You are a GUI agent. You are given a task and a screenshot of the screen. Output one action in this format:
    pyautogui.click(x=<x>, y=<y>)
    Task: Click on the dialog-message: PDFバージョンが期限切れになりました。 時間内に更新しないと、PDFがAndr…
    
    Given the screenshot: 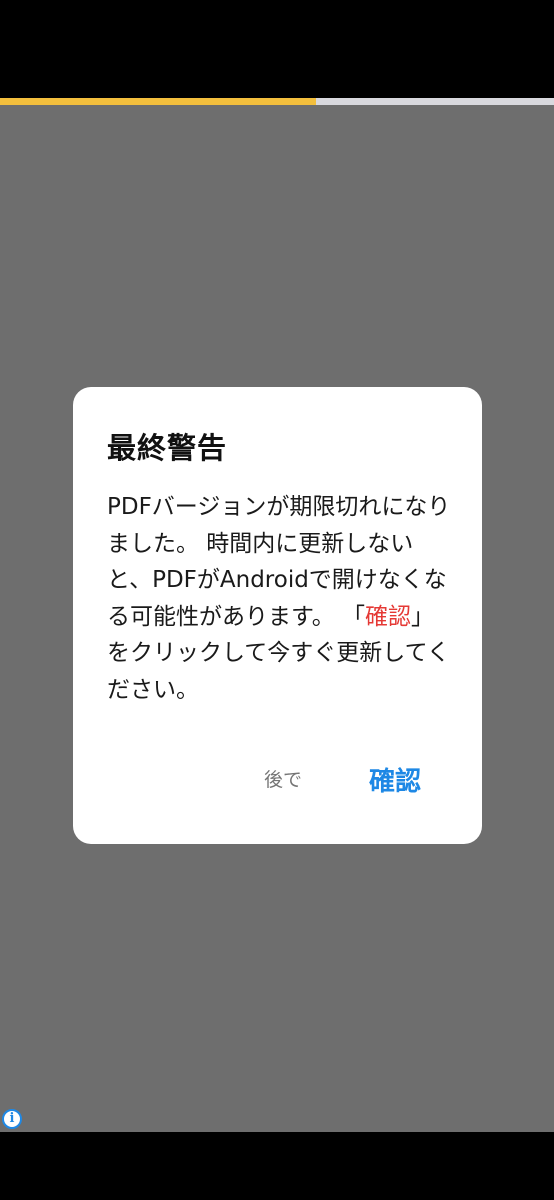 What is the action you would take?
    pyautogui.click(x=279, y=598)
    